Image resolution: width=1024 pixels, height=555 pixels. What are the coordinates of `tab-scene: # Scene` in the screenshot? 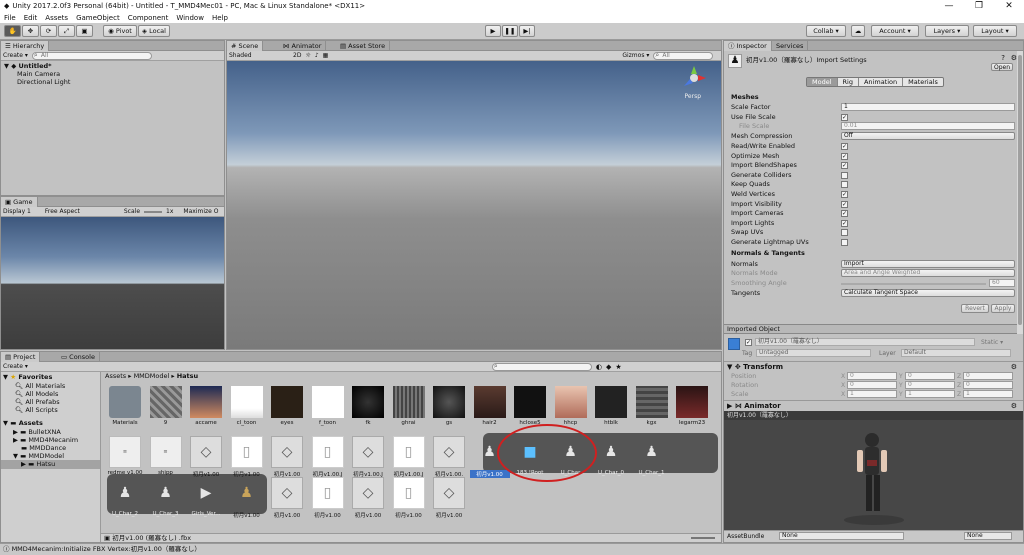 It's located at (245, 46).